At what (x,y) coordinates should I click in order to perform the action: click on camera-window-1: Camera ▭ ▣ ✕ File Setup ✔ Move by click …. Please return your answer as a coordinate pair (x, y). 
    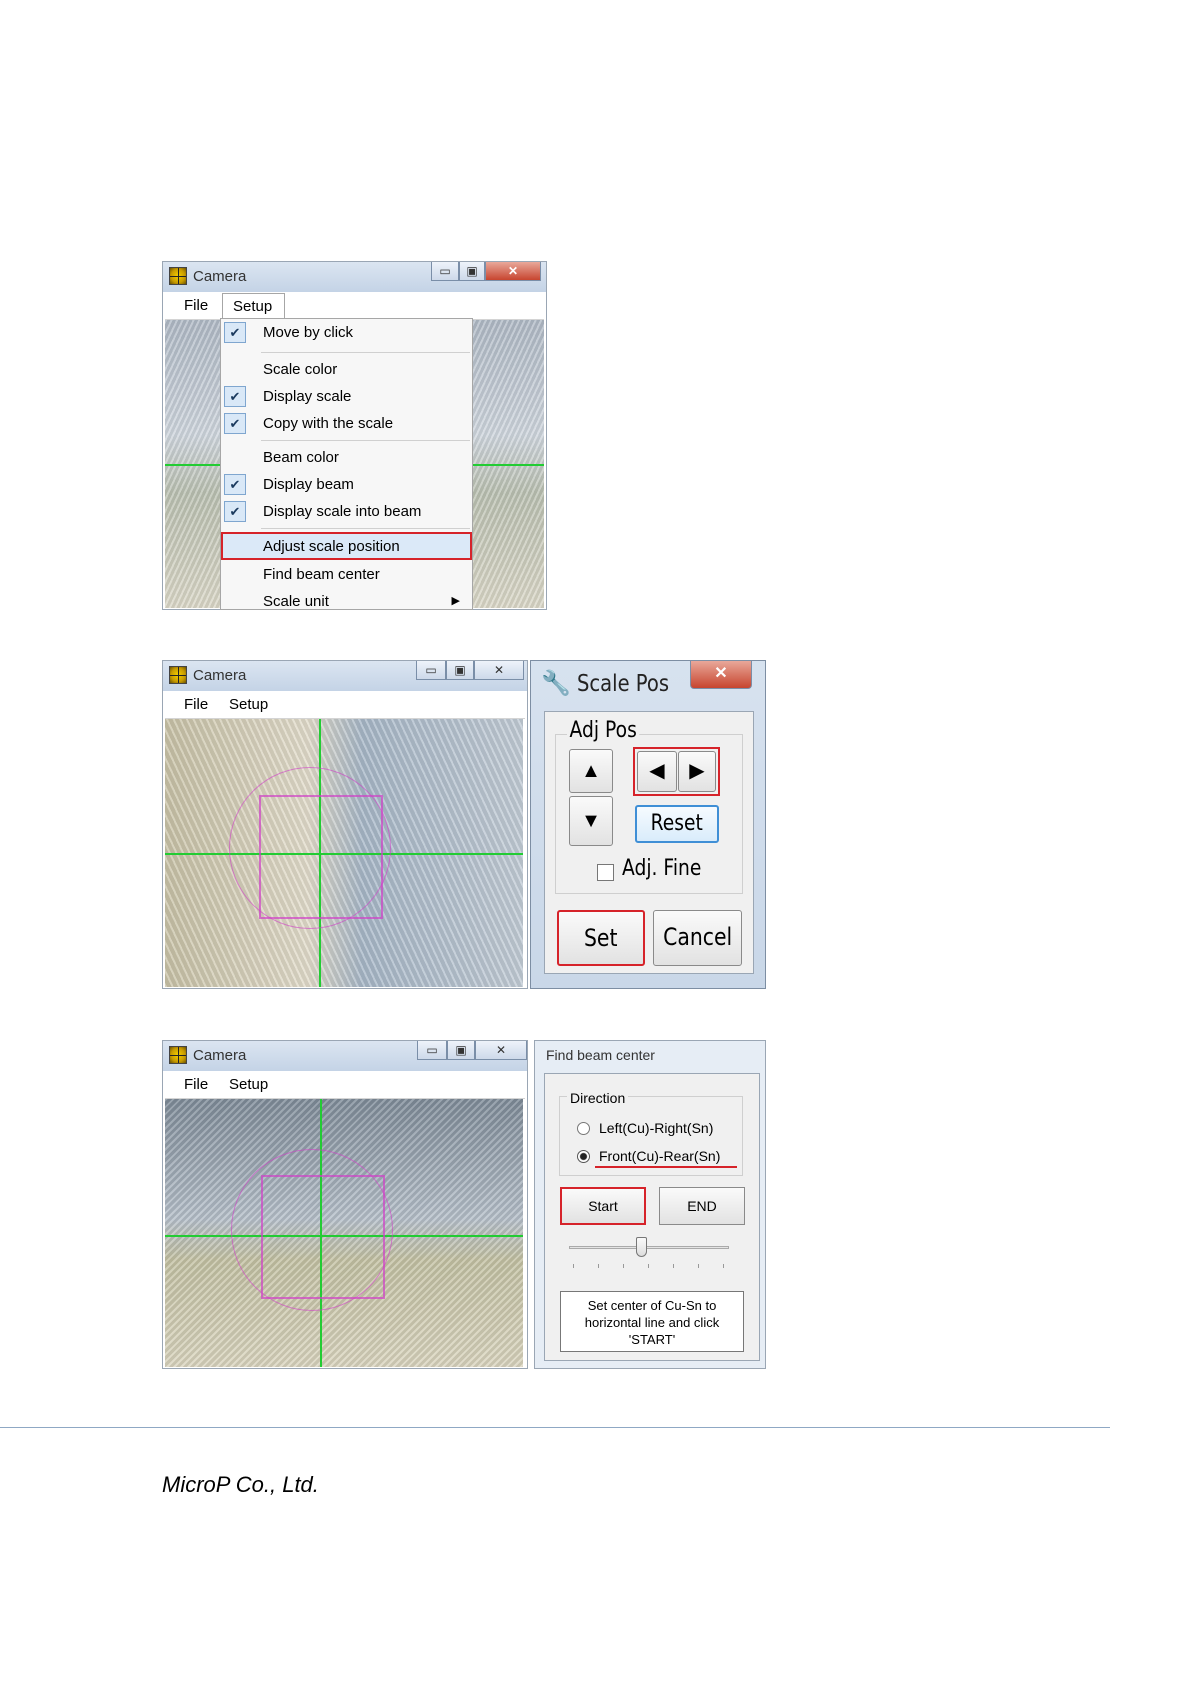
    Looking at the image, I should click on (354, 435).